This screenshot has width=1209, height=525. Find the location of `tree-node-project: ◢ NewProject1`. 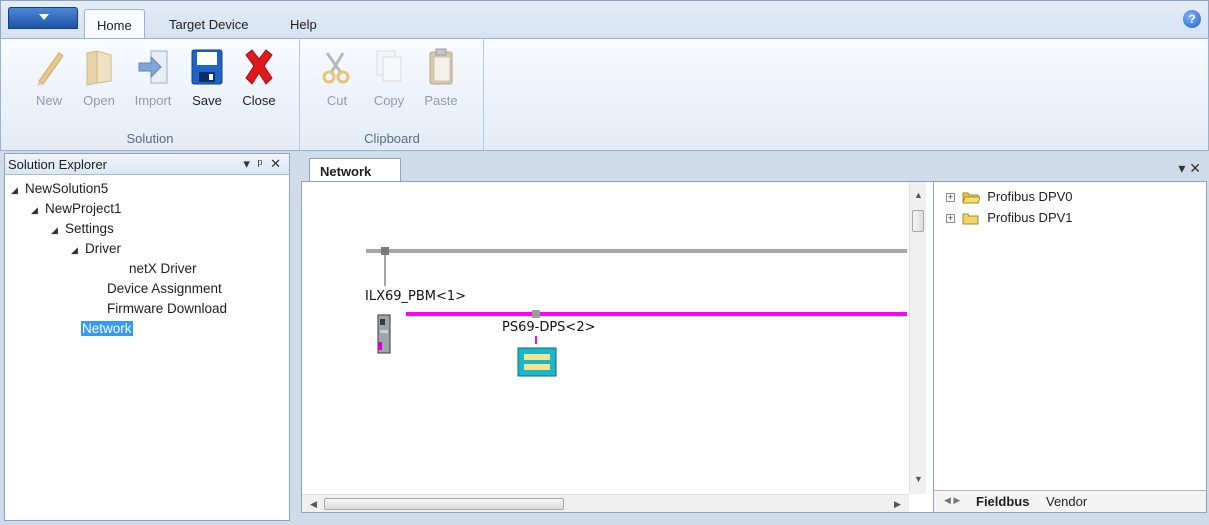

tree-node-project: ◢ NewProject1 is located at coordinates (147, 209).